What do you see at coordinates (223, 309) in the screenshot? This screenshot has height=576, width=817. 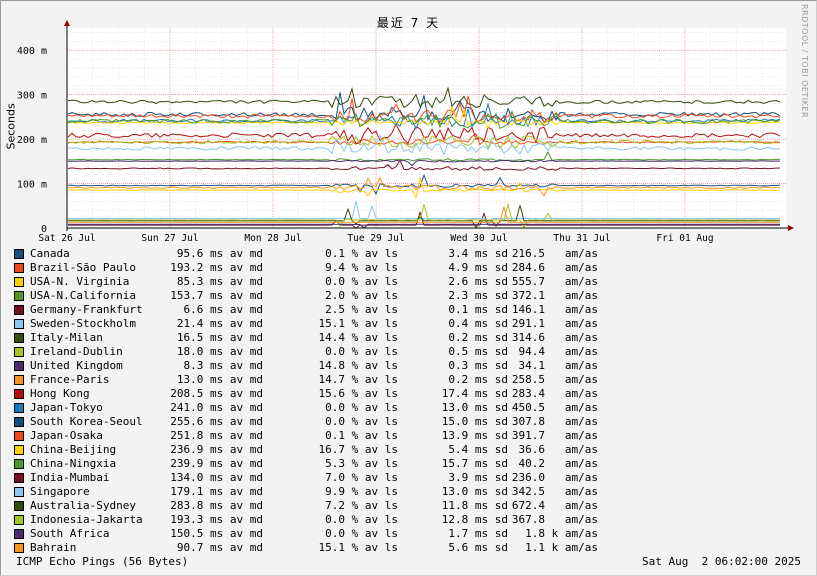 I see `legend-median: 6.6 ms av md` at bounding box center [223, 309].